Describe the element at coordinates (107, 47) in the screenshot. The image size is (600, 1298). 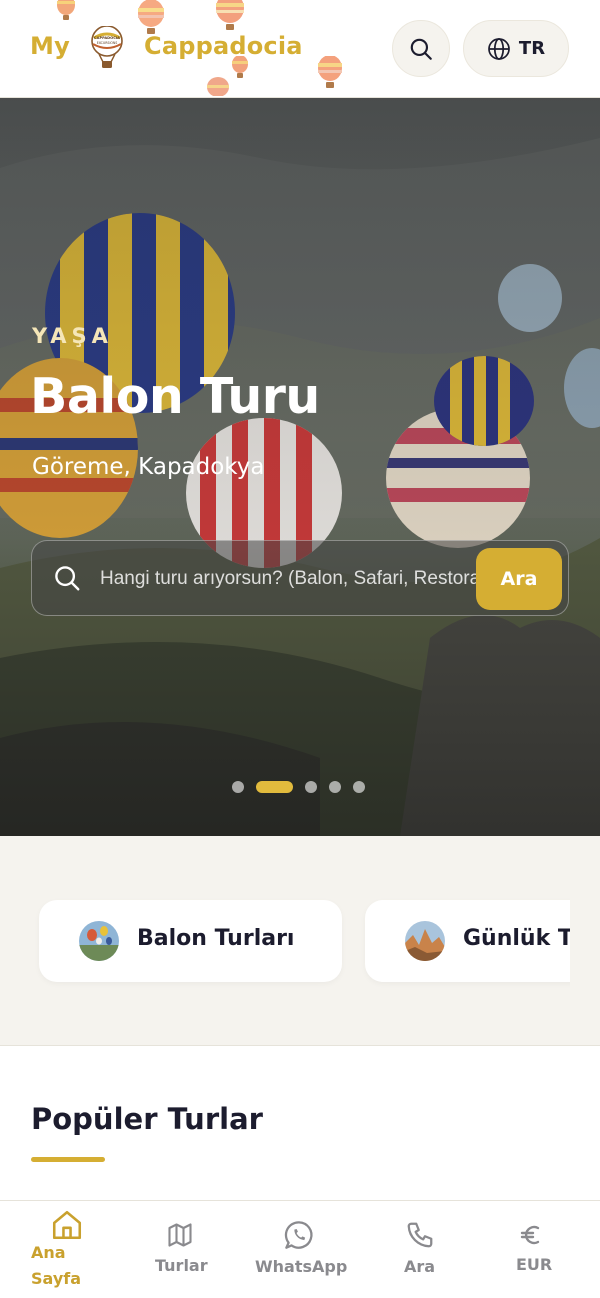
I see `logo-emblem-icon: CAPPADOCIA EXCURSIONS` at that location.